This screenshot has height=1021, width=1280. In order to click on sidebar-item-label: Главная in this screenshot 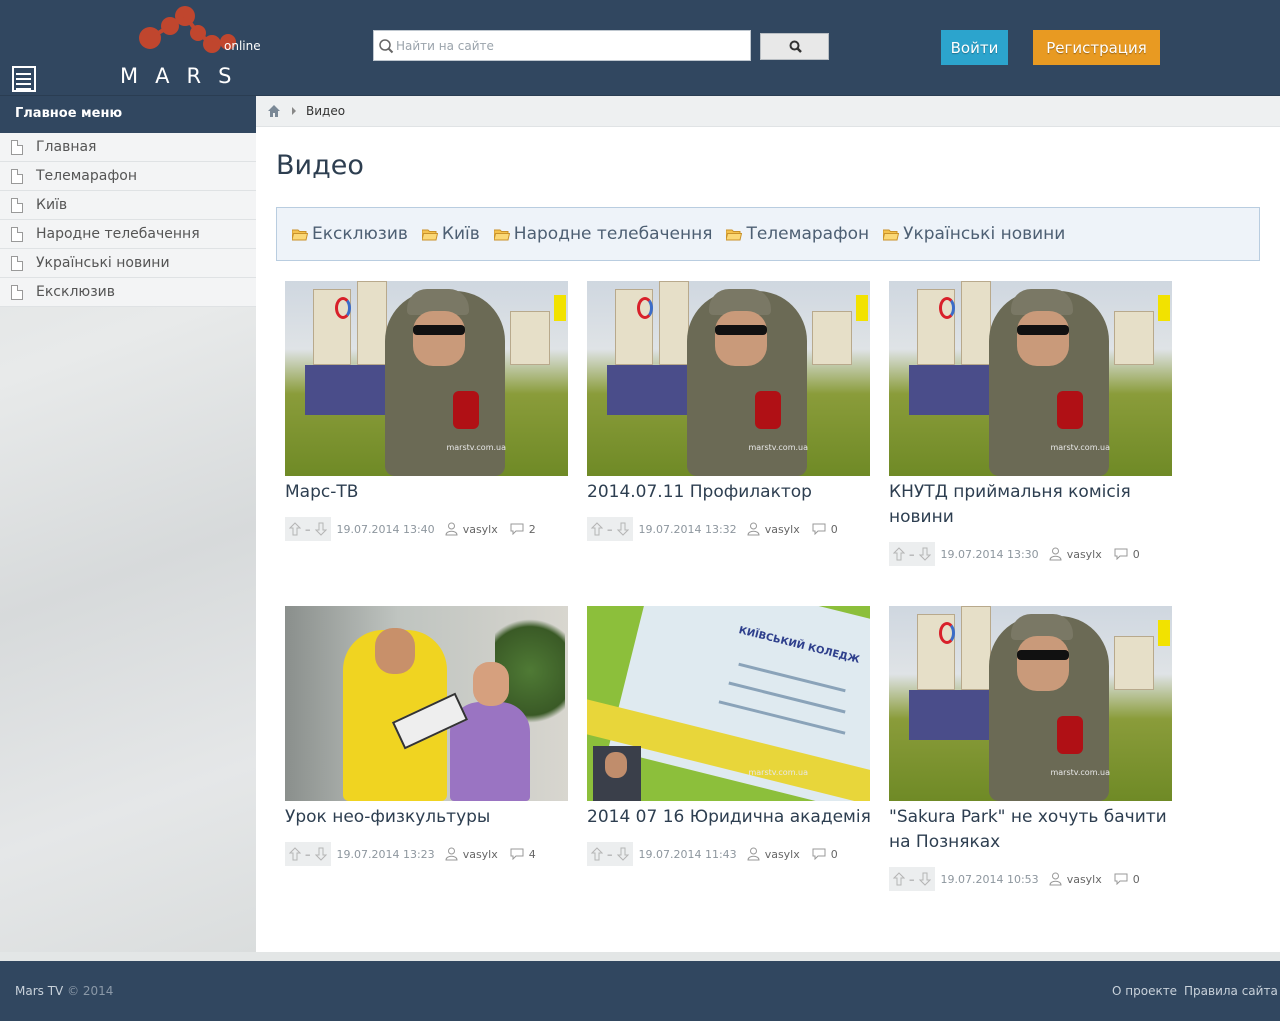, I will do `click(66, 147)`.